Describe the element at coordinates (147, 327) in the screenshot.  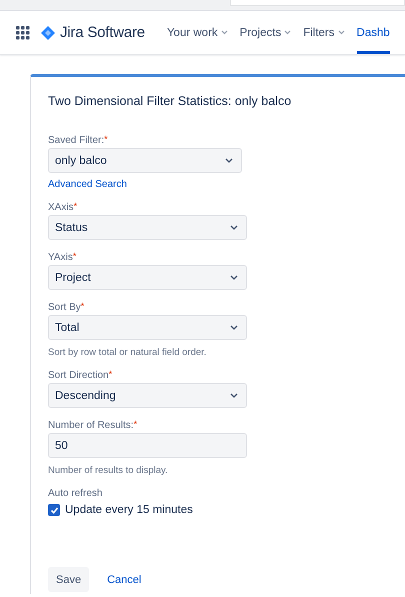
I see `select-field: Total` at that location.